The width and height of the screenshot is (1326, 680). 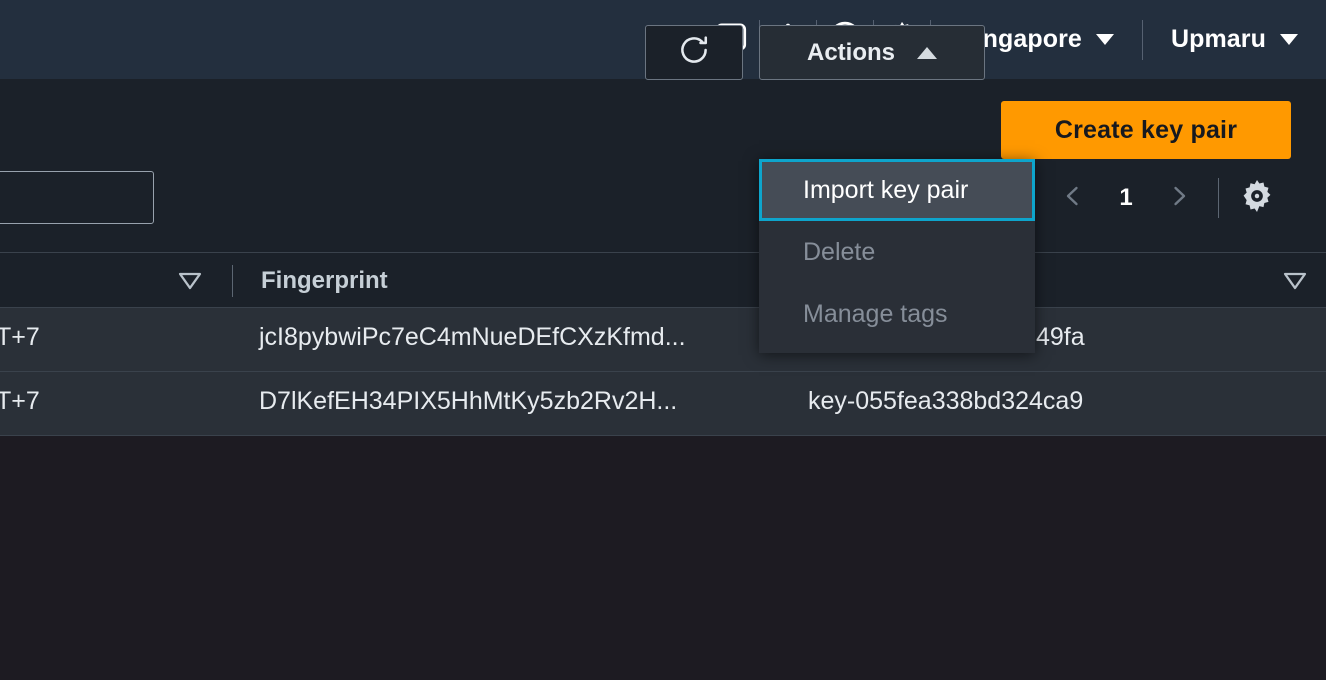 What do you see at coordinates (1126, 198) in the screenshot?
I see `pagination-page-1: 1` at bounding box center [1126, 198].